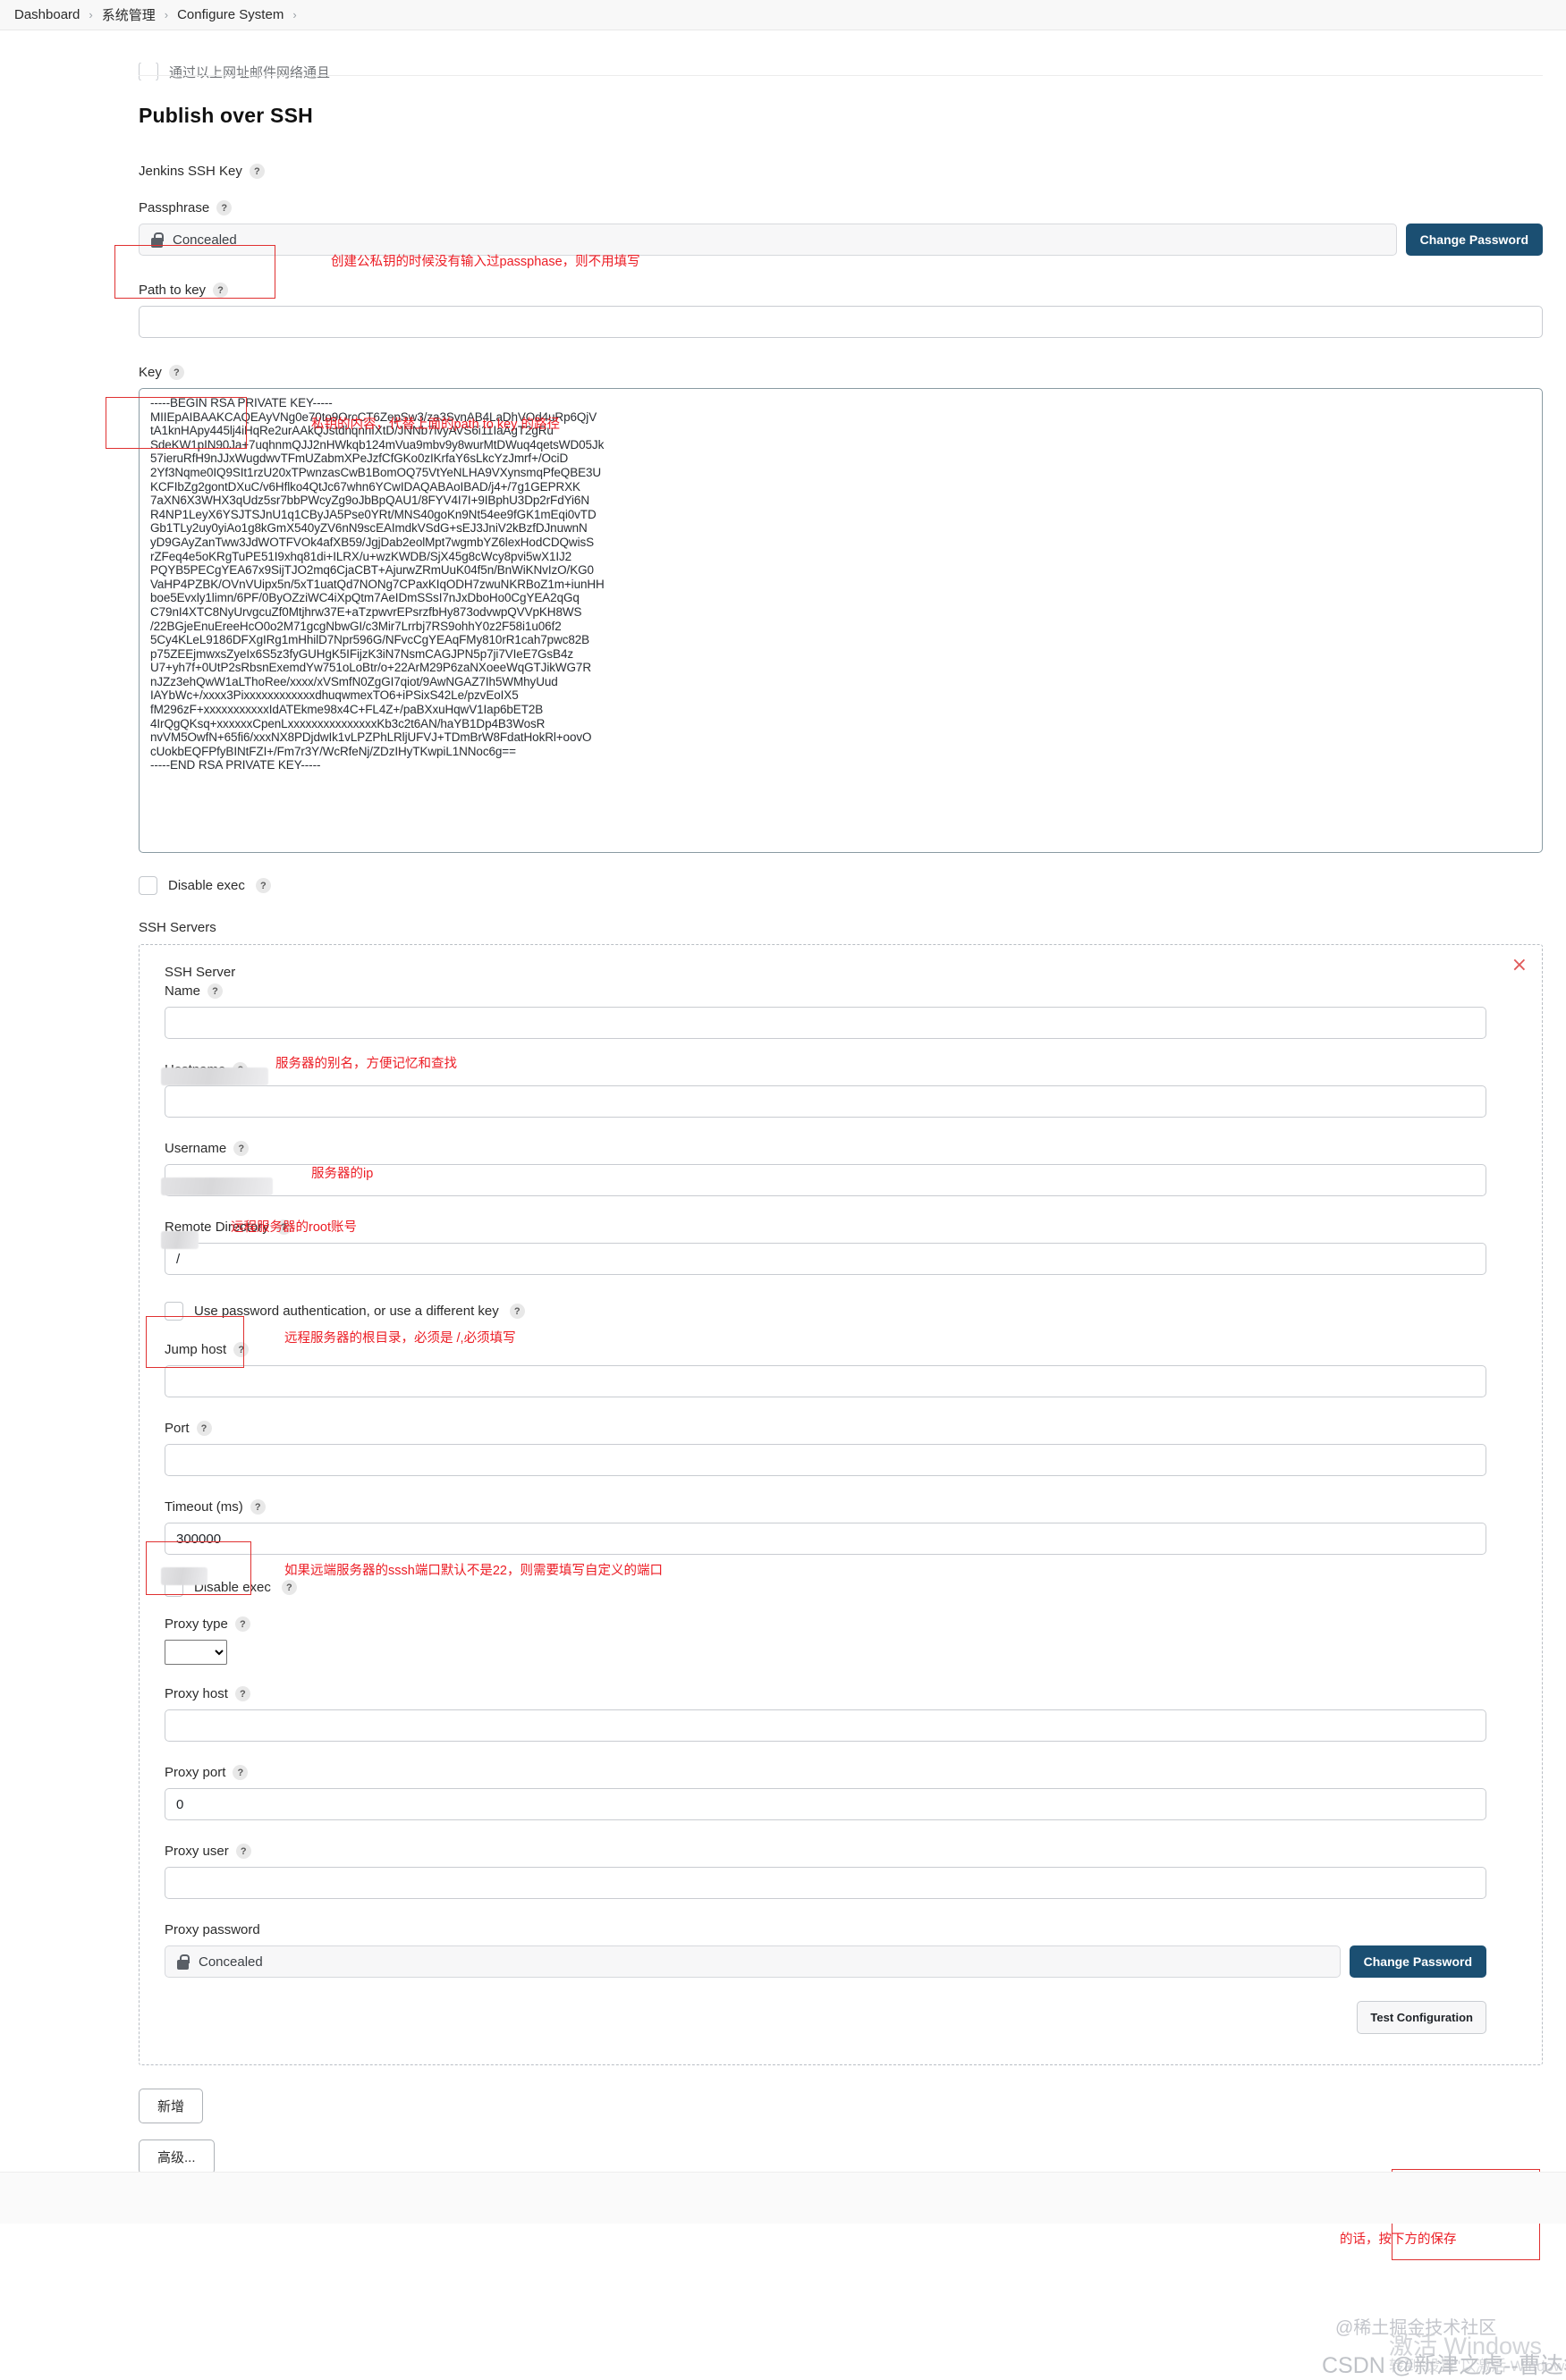  I want to click on key-label-text: Key, so click(150, 372).